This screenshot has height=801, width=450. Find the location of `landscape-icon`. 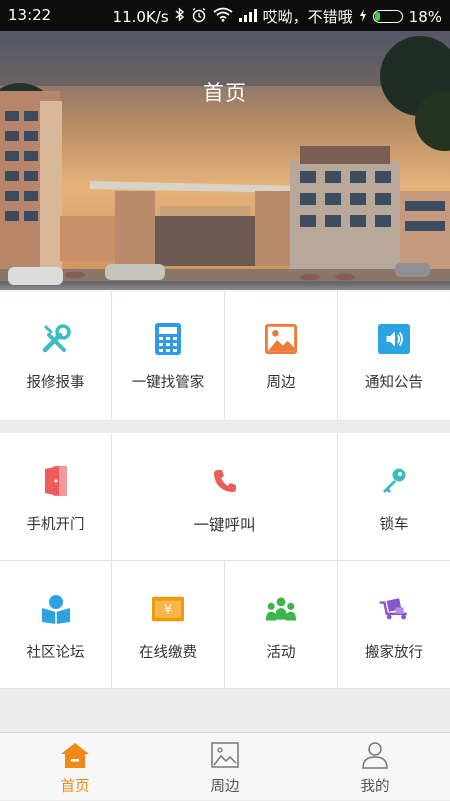

landscape-icon is located at coordinates (281, 339).